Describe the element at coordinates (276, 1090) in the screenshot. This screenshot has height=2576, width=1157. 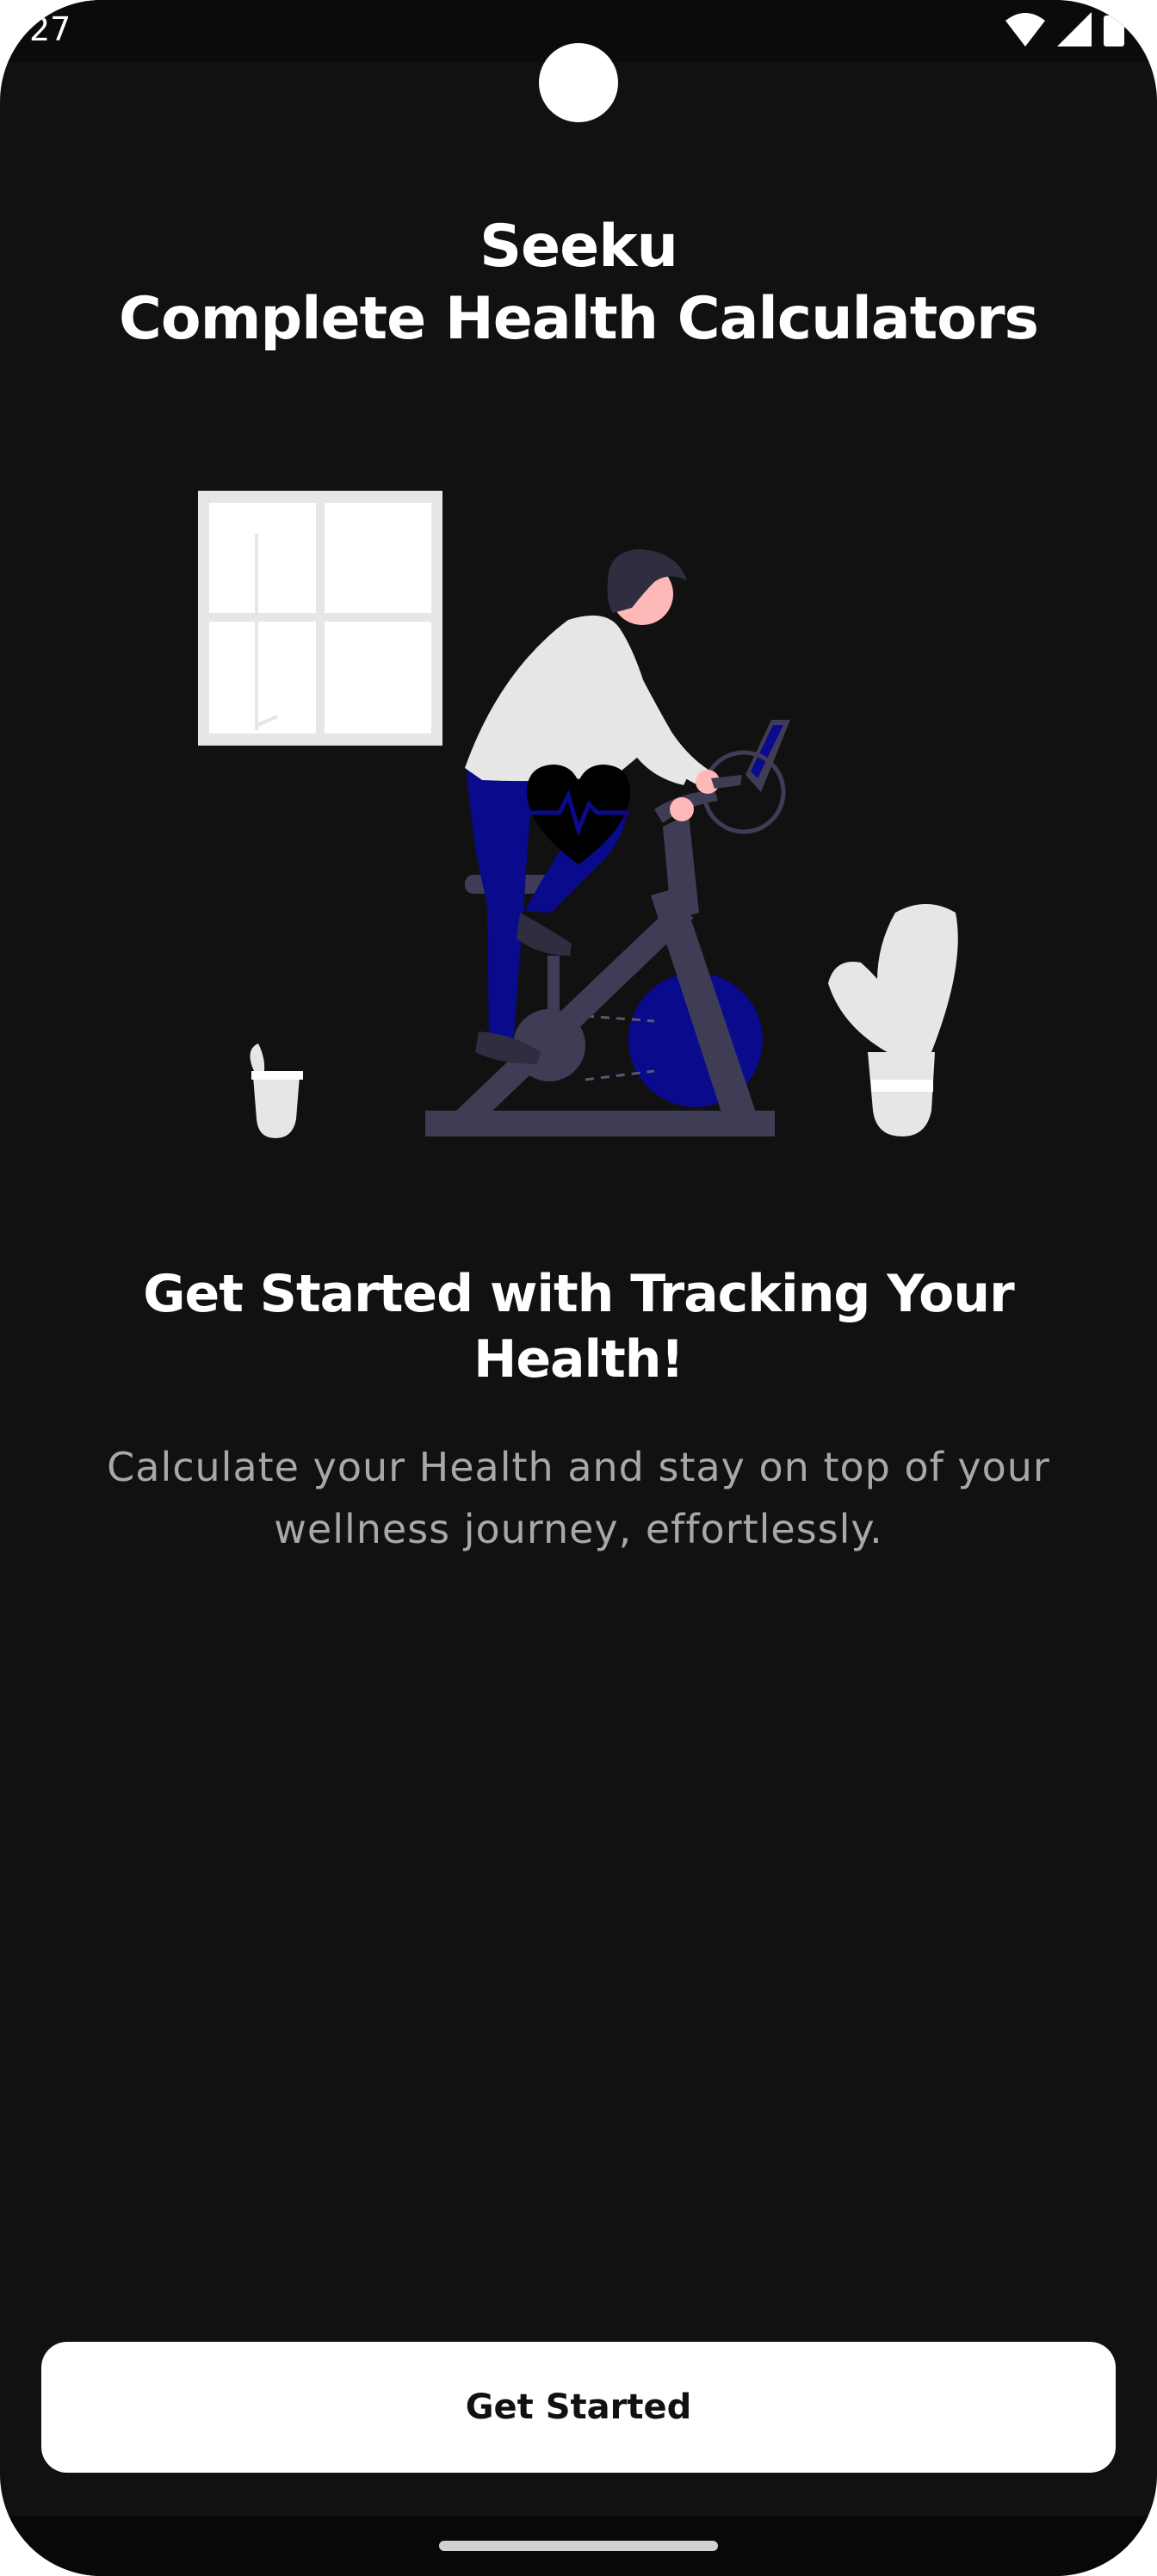
I see `small-plant-illustration` at that location.